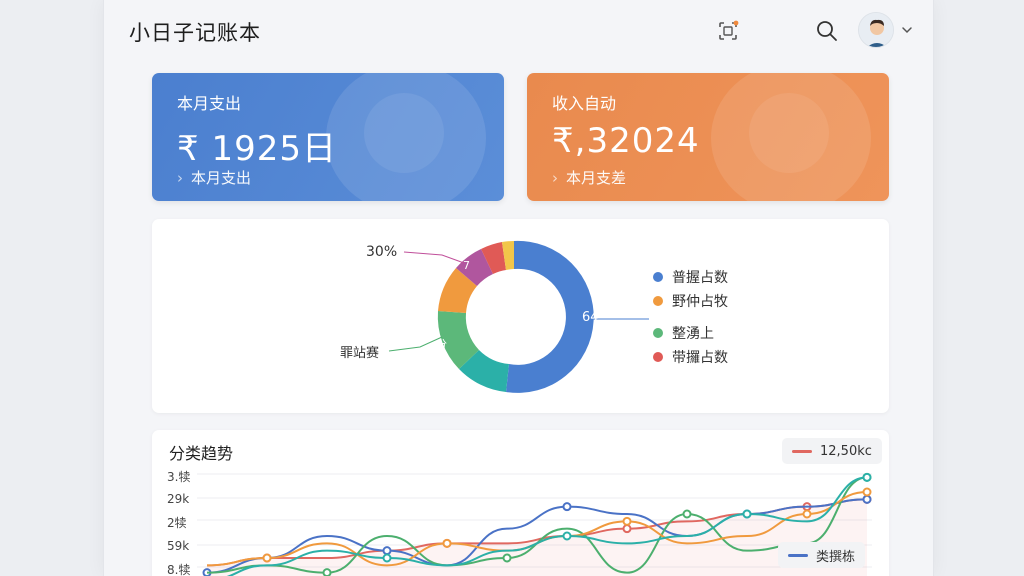 This screenshot has width=1024, height=576. What do you see at coordinates (195, 33) in the screenshot?
I see `app-title: 小日子记账本` at bounding box center [195, 33].